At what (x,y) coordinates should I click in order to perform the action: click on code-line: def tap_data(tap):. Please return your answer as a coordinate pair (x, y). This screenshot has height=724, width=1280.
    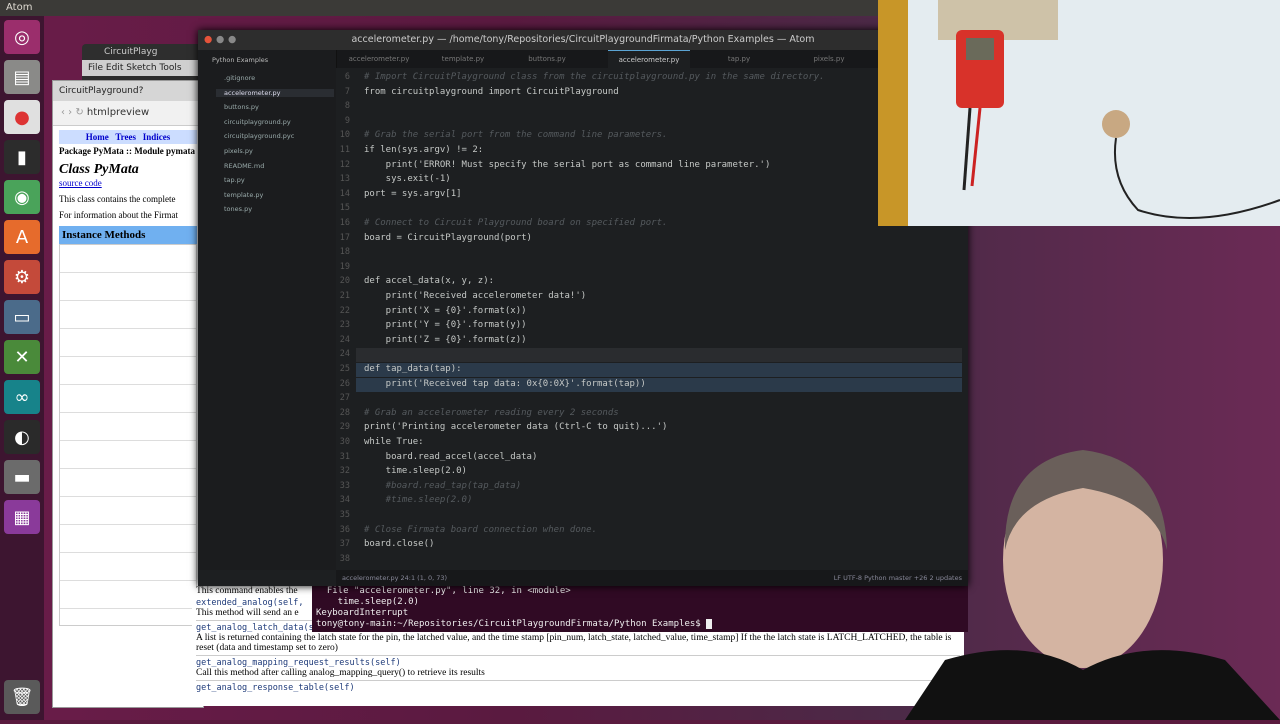
    Looking at the image, I should click on (413, 369).